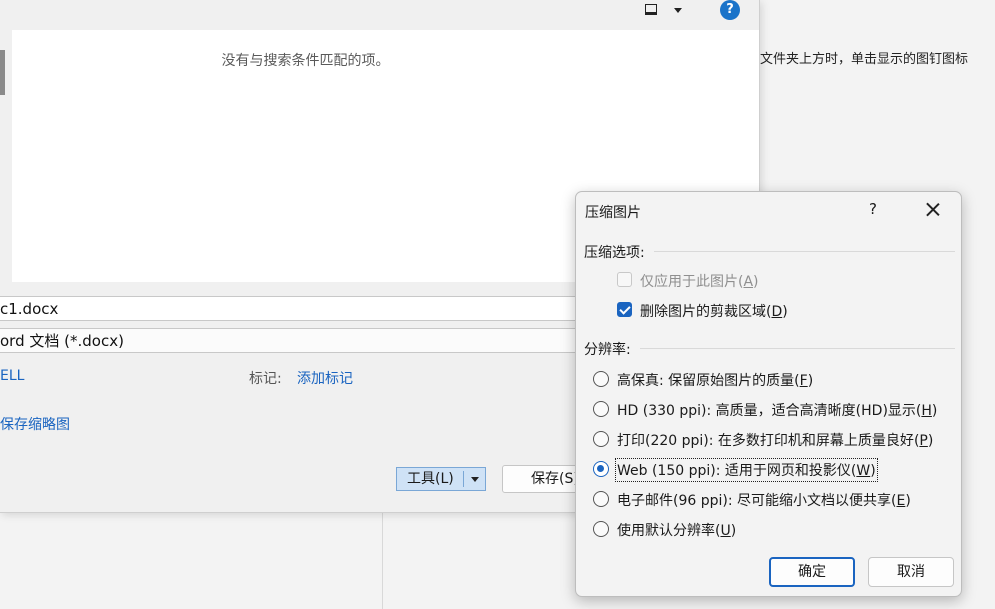 The width and height of the screenshot is (995, 609). I want to click on apply-only-label: 仅应用于此图片(A), so click(699, 282).